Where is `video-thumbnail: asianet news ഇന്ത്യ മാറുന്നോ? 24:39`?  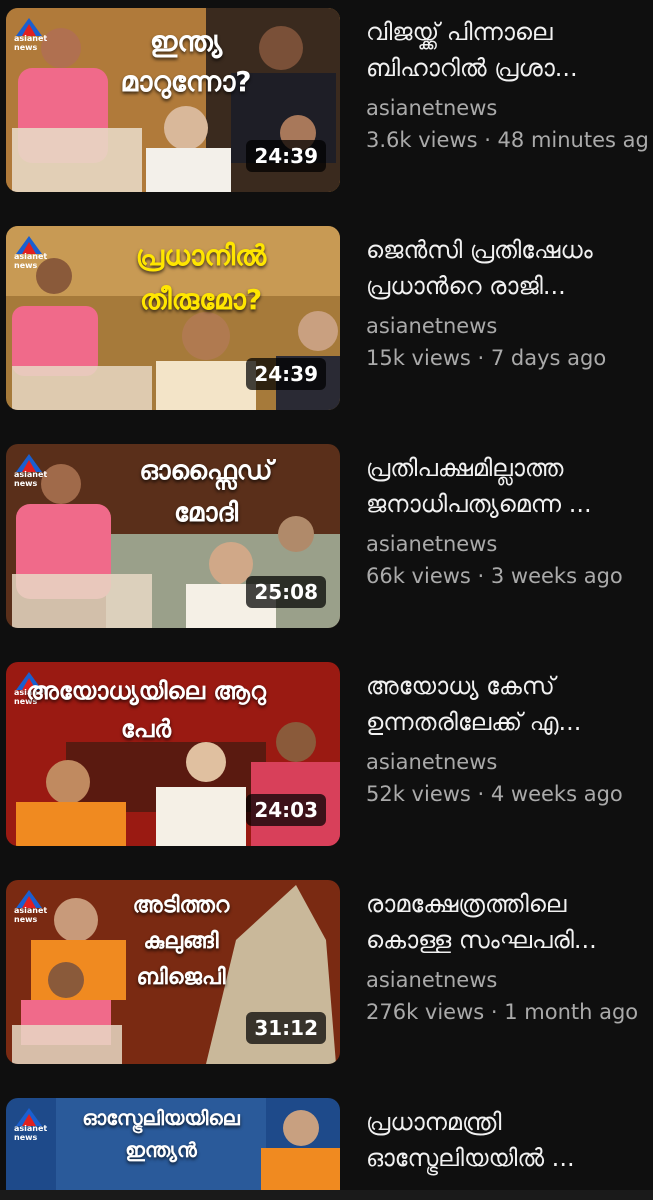 video-thumbnail: asianet news ഇന്ത്യ മാറുന്നോ? 24:39 is located at coordinates (173, 100).